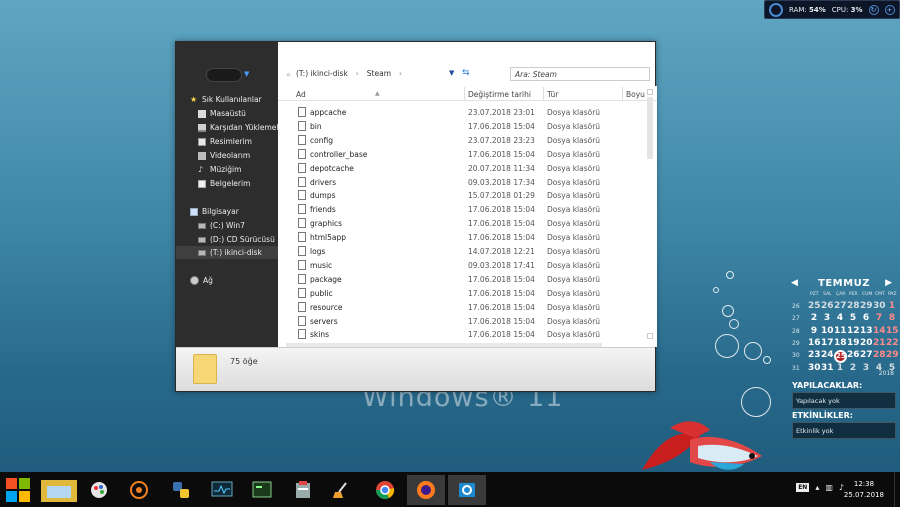 The height and width of the screenshot is (507, 900). Describe the element at coordinates (879, 318) in the screenshot. I see `calendar-day: 7` at that location.